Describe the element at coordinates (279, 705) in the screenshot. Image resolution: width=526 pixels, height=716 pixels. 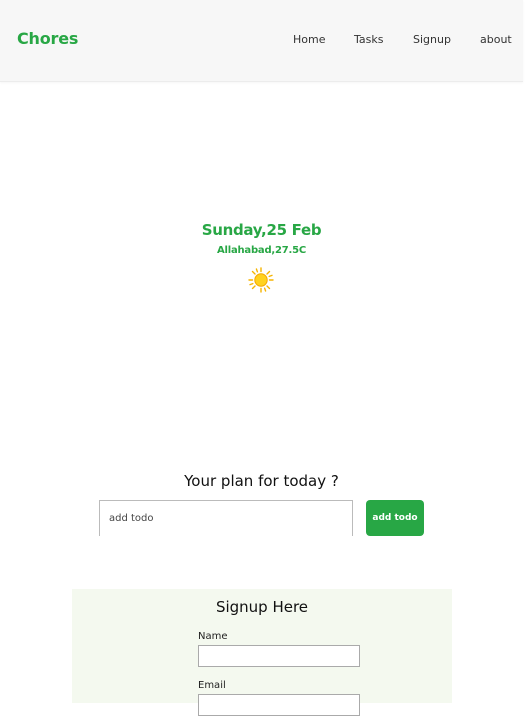
I see `email-field` at that location.